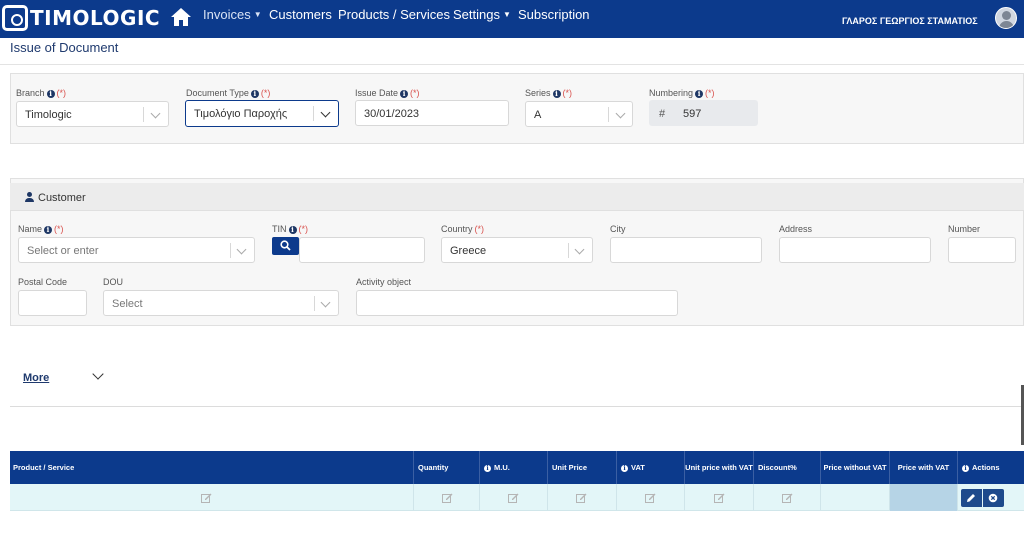 Image resolution: width=1024 pixels, height=559 pixels. I want to click on col-mu: i M.U., so click(514, 467).